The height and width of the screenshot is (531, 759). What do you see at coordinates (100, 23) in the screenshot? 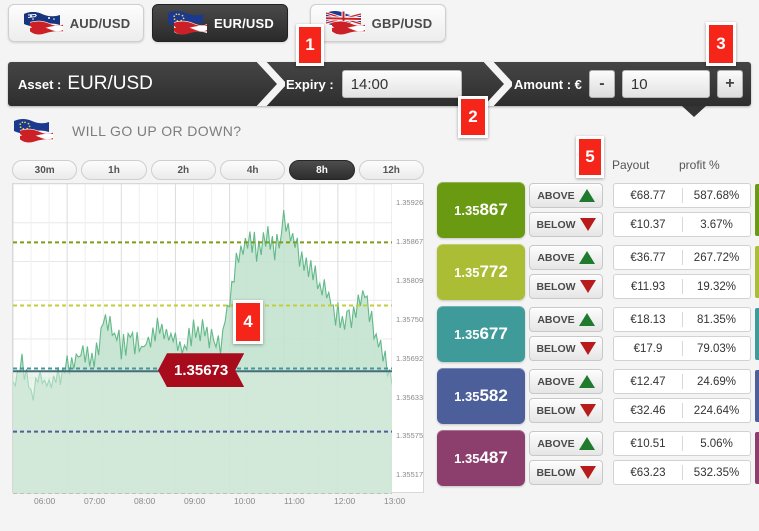
I see `tab-label: AUD/USD` at bounding box center [100, 23].